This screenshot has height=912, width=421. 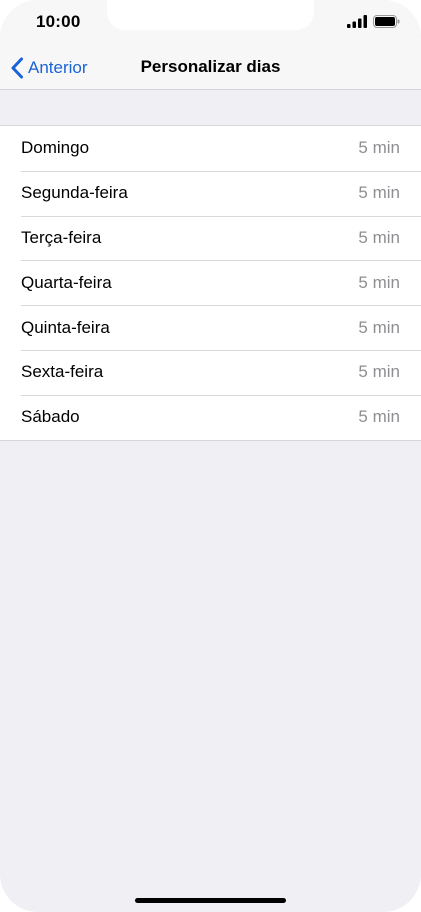 What do you see at coordinates (74, 193) in the screenshot?
I see `list-item-label: Segunda-feira` at bounding box center [74, 193].